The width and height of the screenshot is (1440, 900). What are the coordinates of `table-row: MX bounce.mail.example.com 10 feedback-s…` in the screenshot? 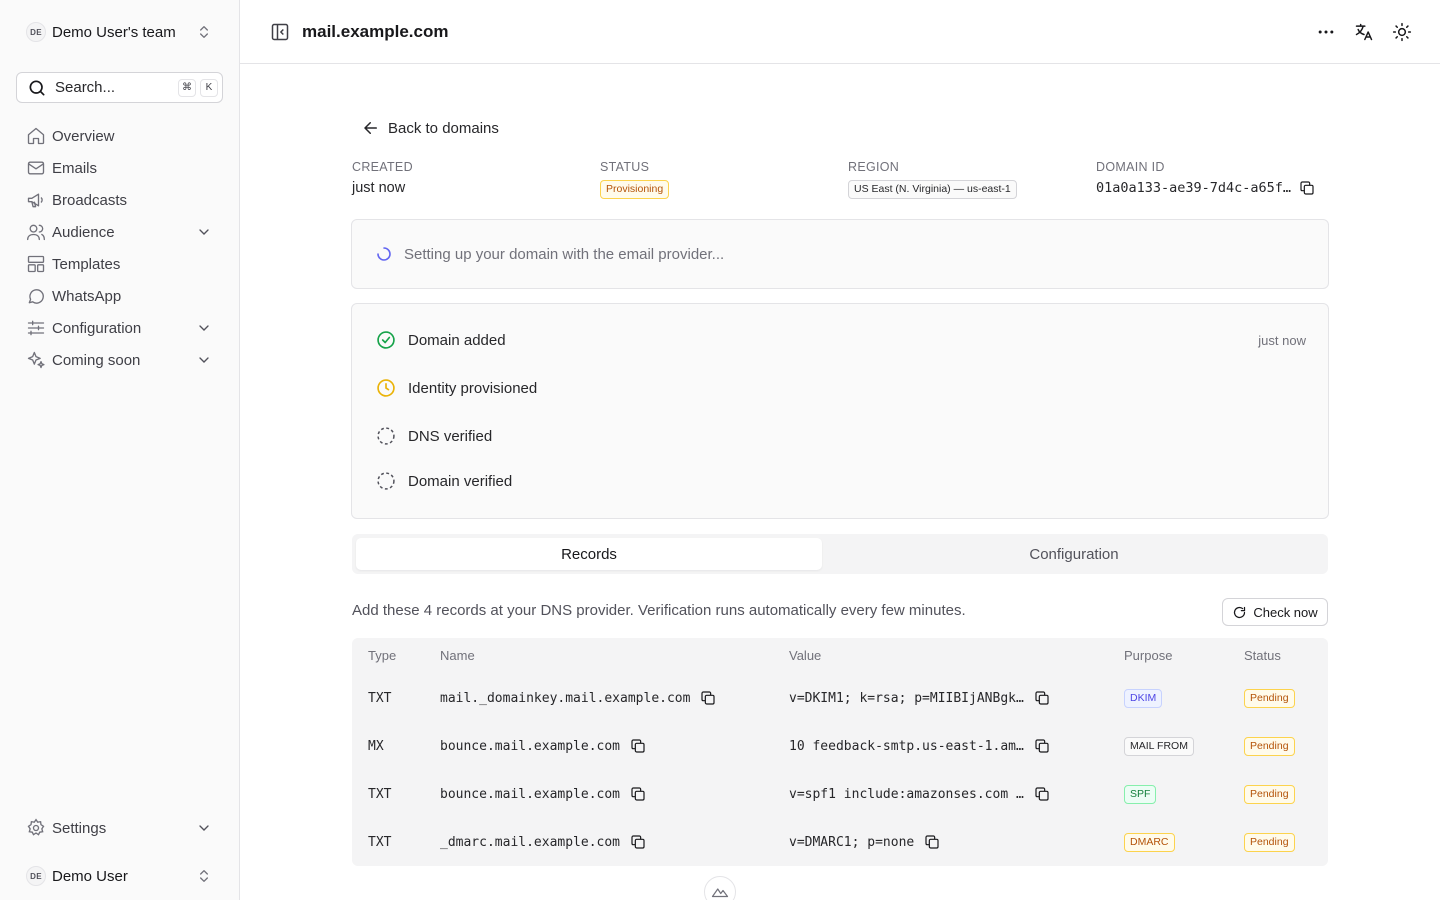 It's located at (840, 746).